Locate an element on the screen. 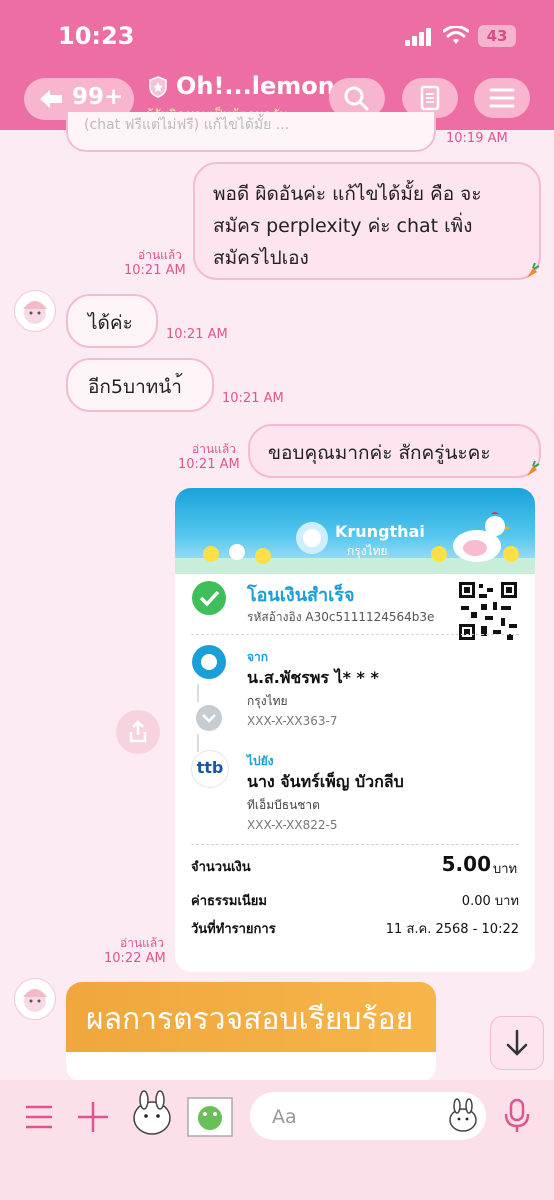  arrow-left-icon is located at coordinates (51, 99).